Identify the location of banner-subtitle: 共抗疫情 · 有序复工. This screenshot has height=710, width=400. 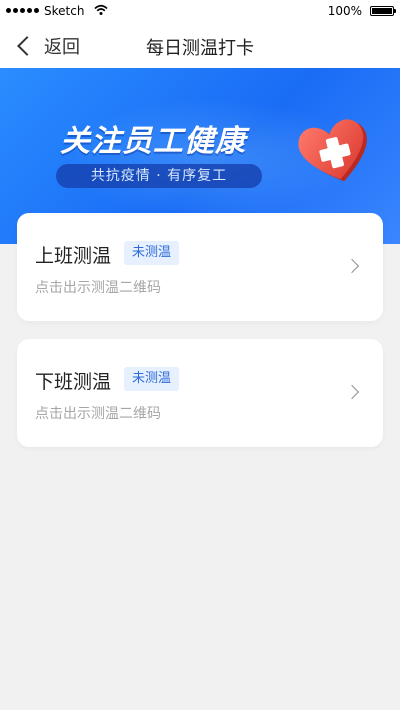
(159, 176).